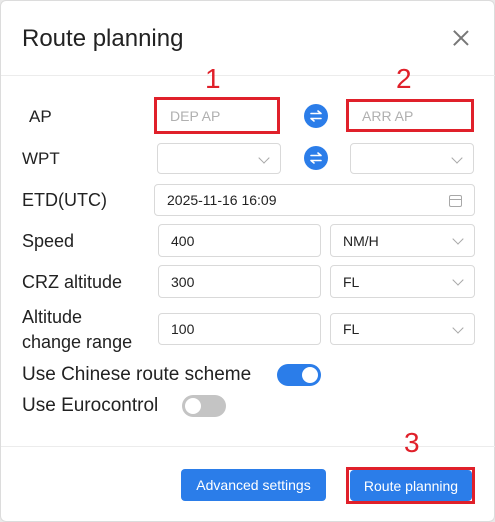 This screenshot has height=522, width=495. Describe the element at coordinates (461, 38) in the screenshot. I see `close-icon` at that location.